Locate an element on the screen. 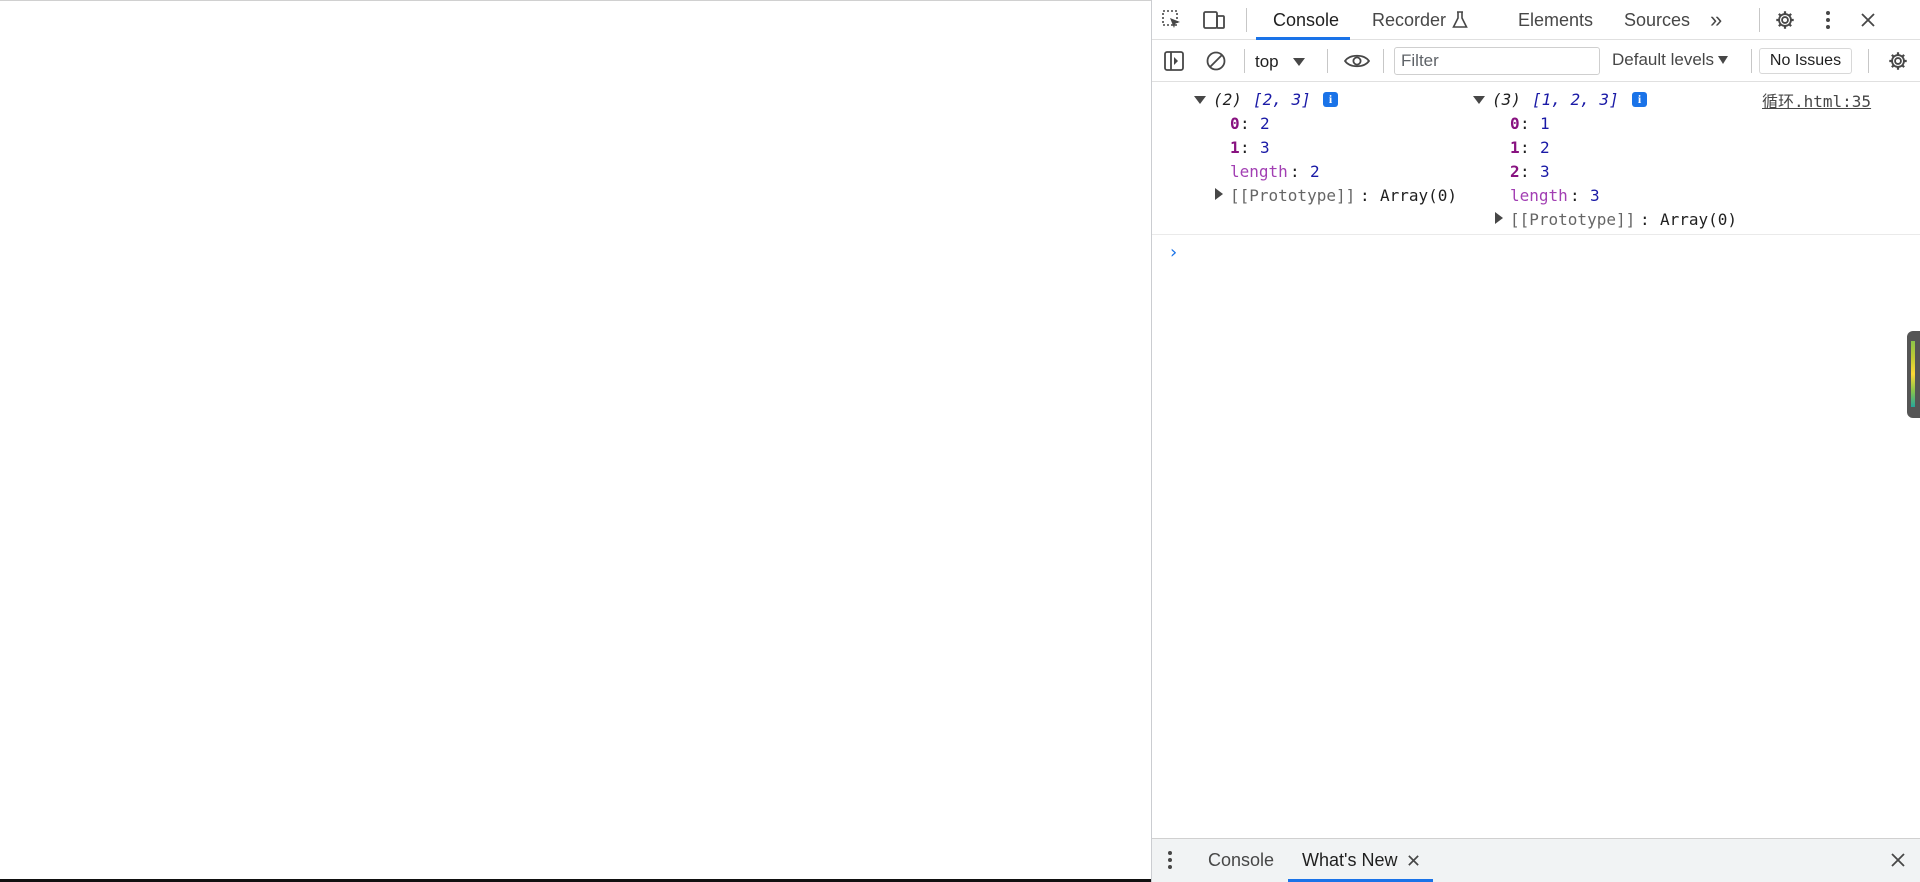  tab-recorder: Recorder is located at coordinates (1420, 20).